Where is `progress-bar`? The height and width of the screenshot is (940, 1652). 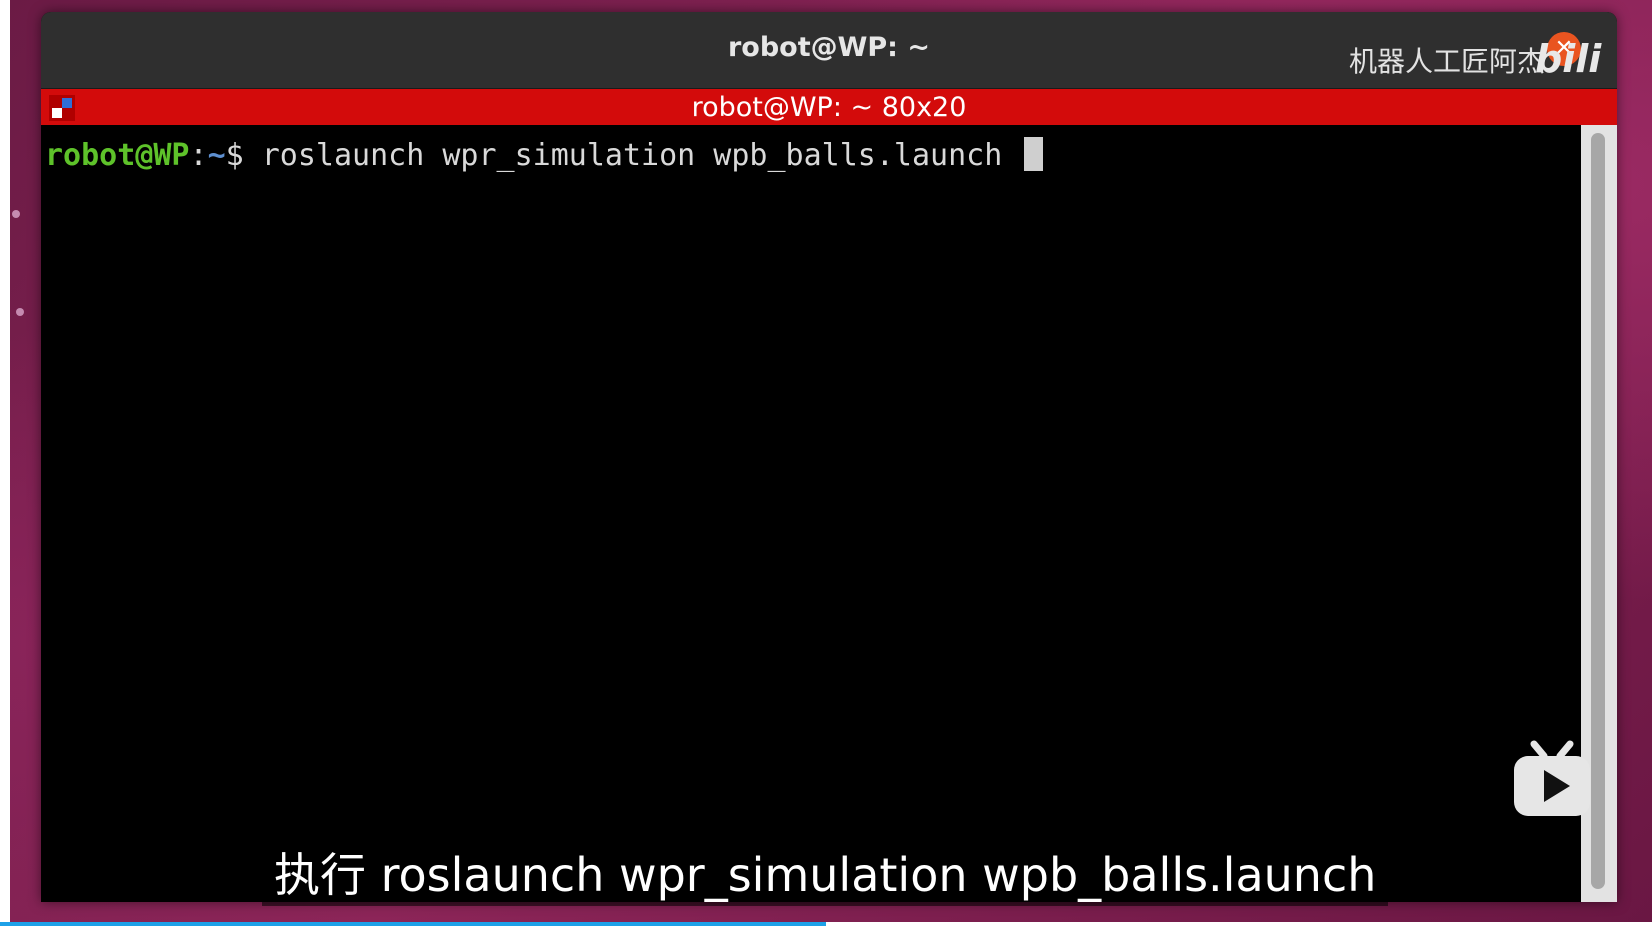 progress-bar is located at coordinates (413, 924).